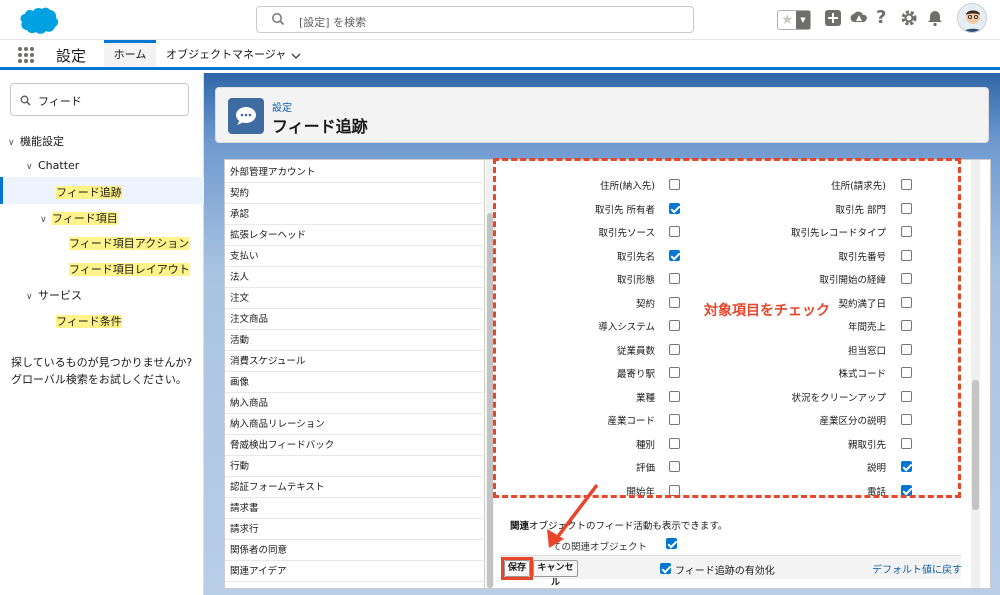 The width and height of the screenshot is (1000, 595). What do you see at coordinates (60, 101) in the screenshot?
I see `quick-find-value: フィード` at bounding box center [60, 101].